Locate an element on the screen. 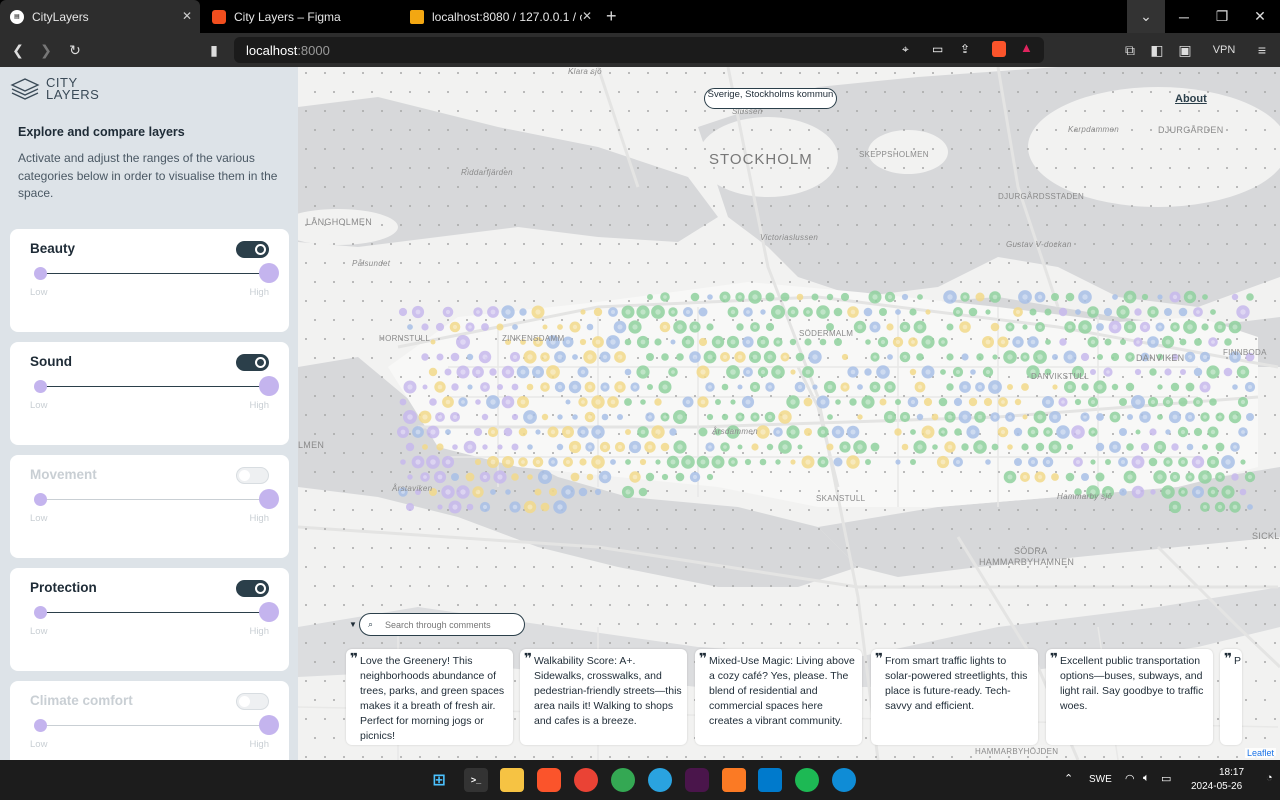 The height and width of the screenshot is (800, 1280). menu-icon: ≡ is located at coordinates (1262, 50).